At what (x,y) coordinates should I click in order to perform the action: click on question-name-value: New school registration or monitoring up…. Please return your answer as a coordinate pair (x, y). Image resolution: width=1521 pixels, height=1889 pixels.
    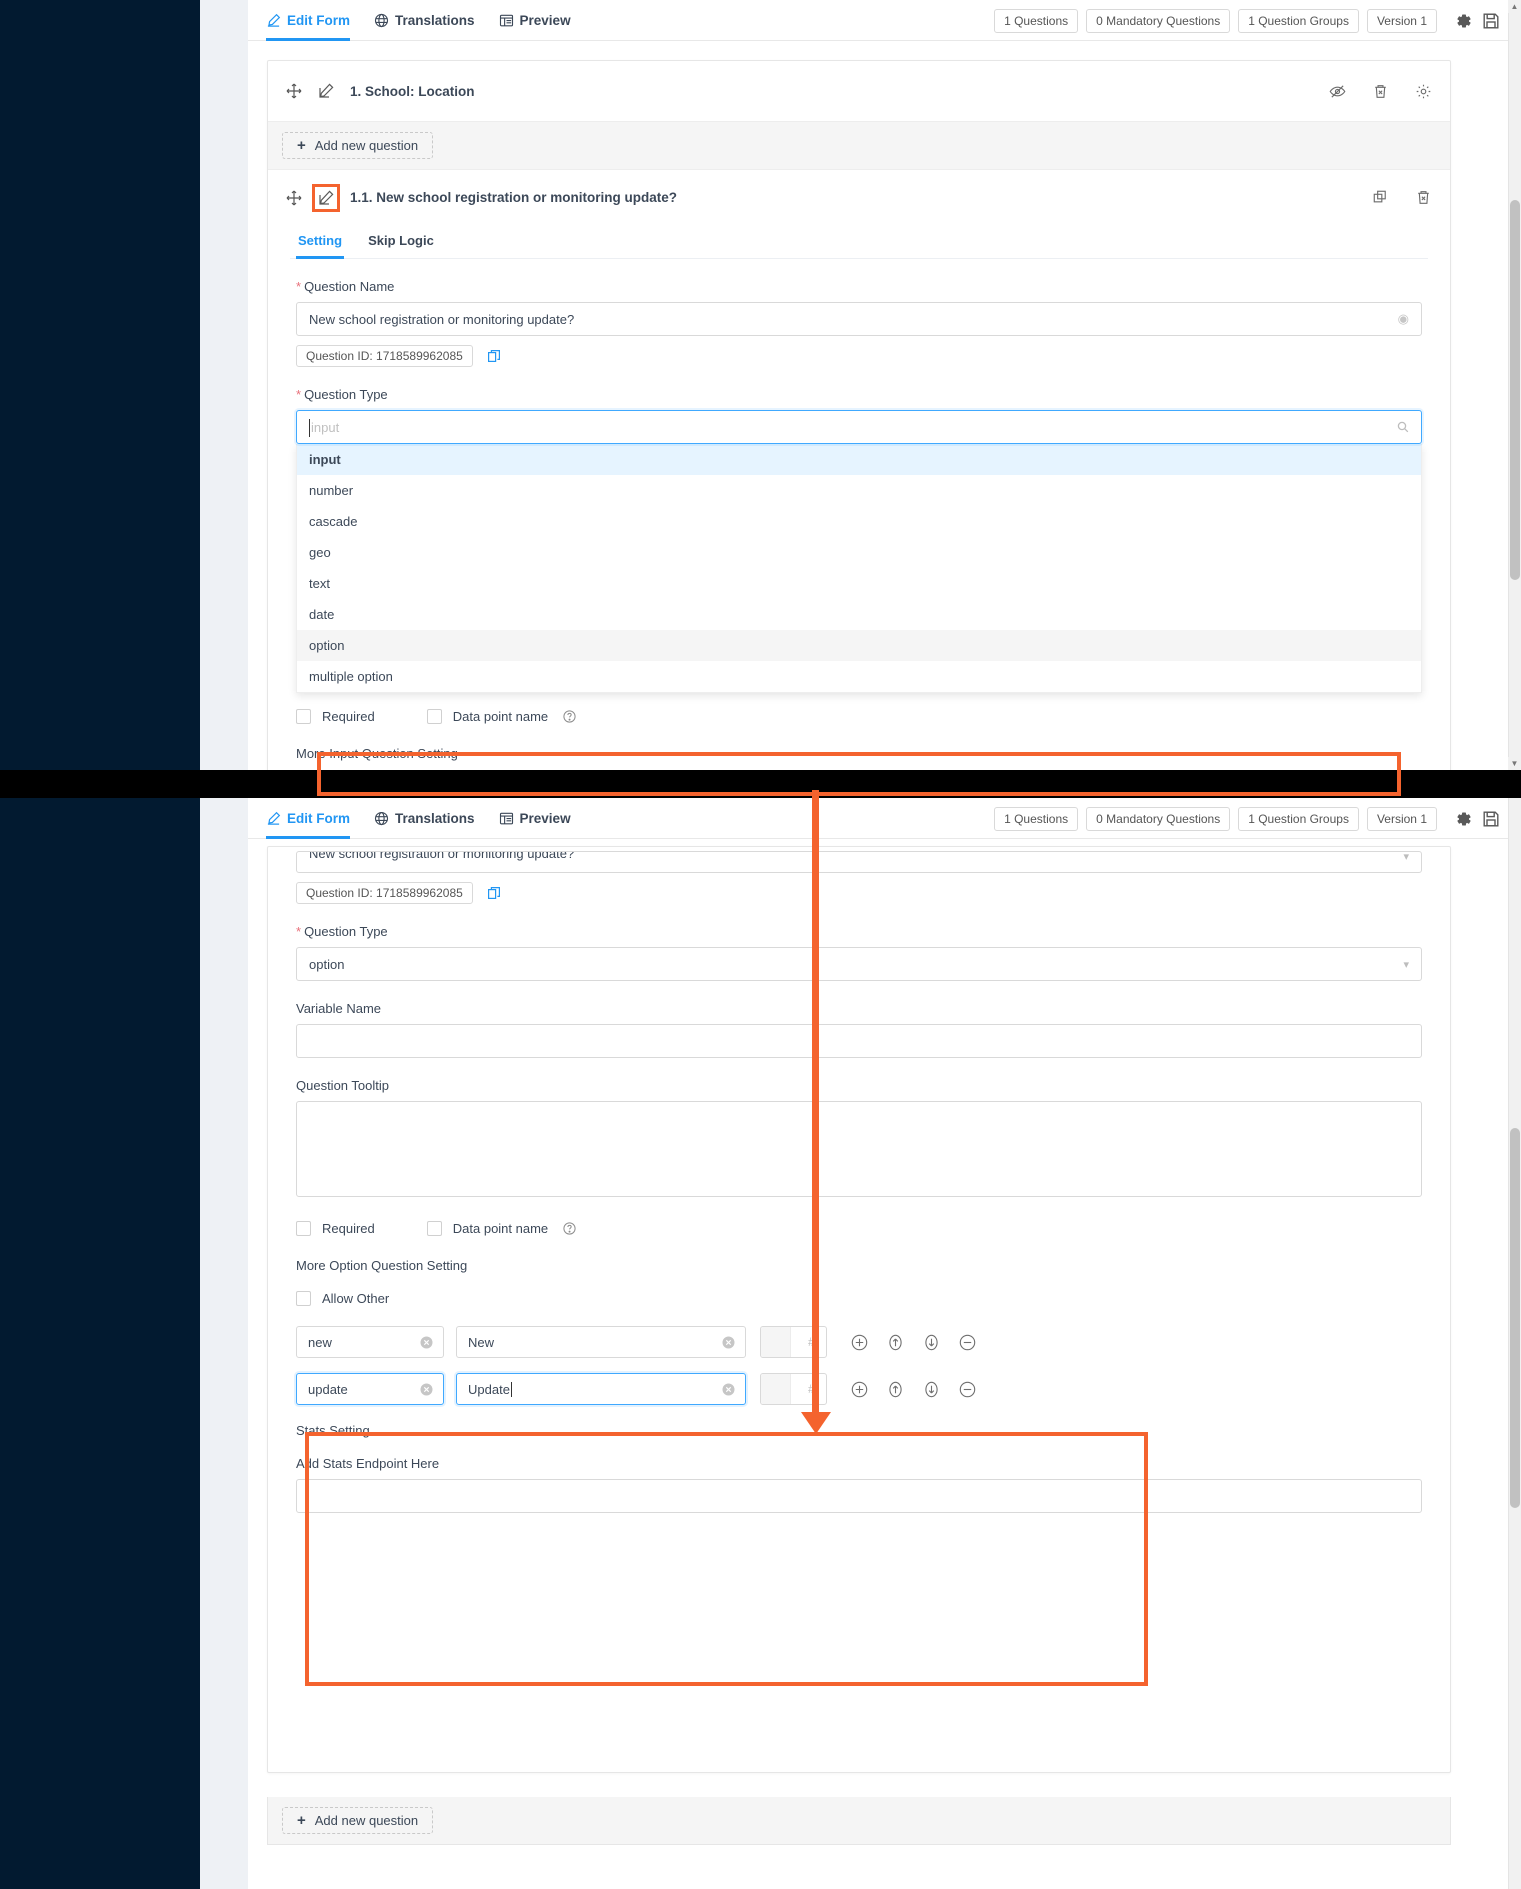
    Looking at the image, I should click on (442, 856).